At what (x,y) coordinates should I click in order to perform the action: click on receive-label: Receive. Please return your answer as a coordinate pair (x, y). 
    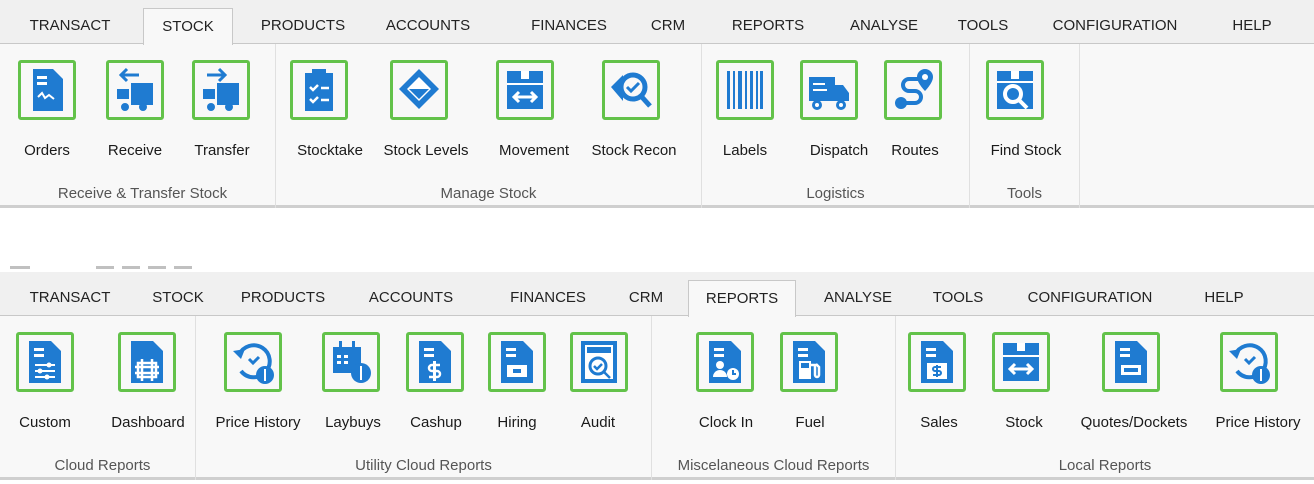
    Looking at the image, I should click on (135, 150).